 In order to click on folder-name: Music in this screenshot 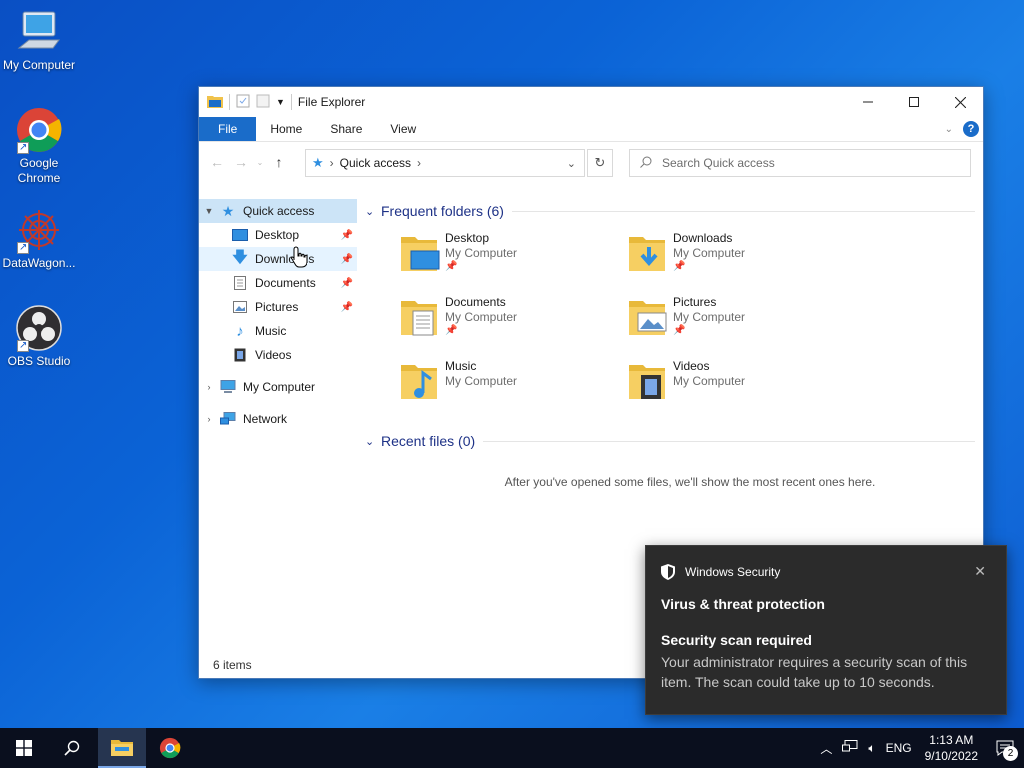, I will do `click(461, 366)`.